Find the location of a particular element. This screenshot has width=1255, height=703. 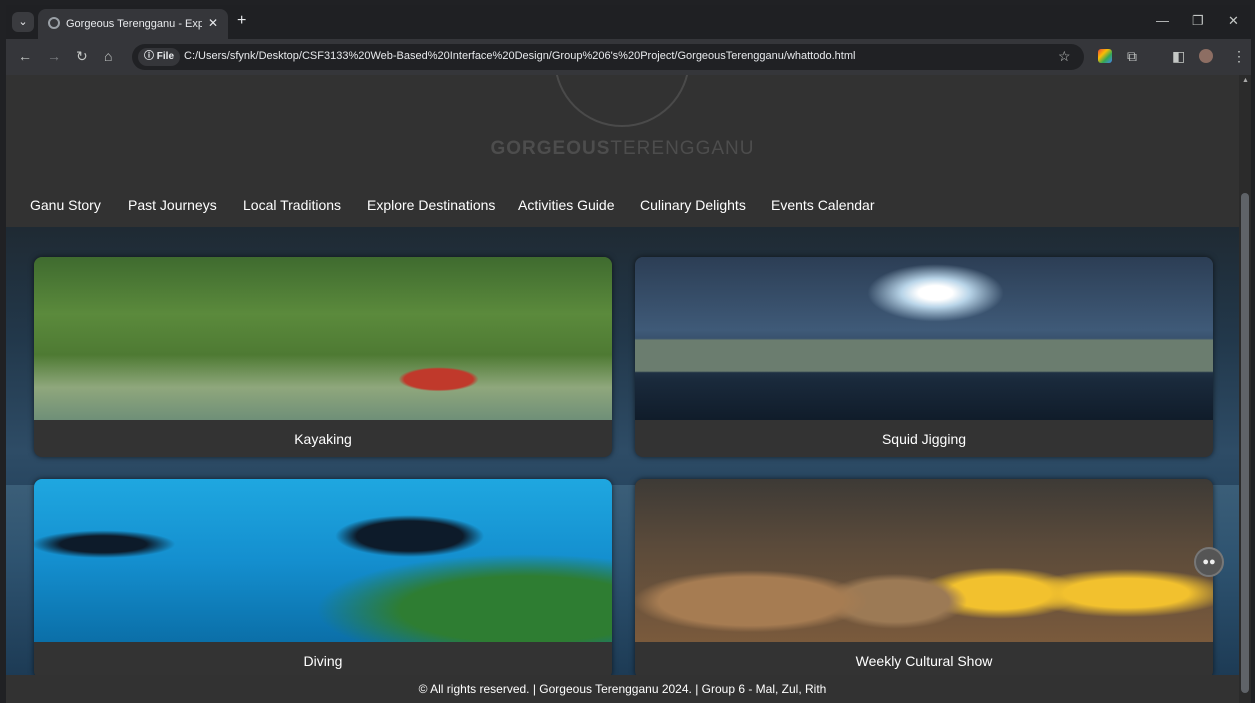

nav-local-traditions: Local Traditions is located at coordinates (292, 205).